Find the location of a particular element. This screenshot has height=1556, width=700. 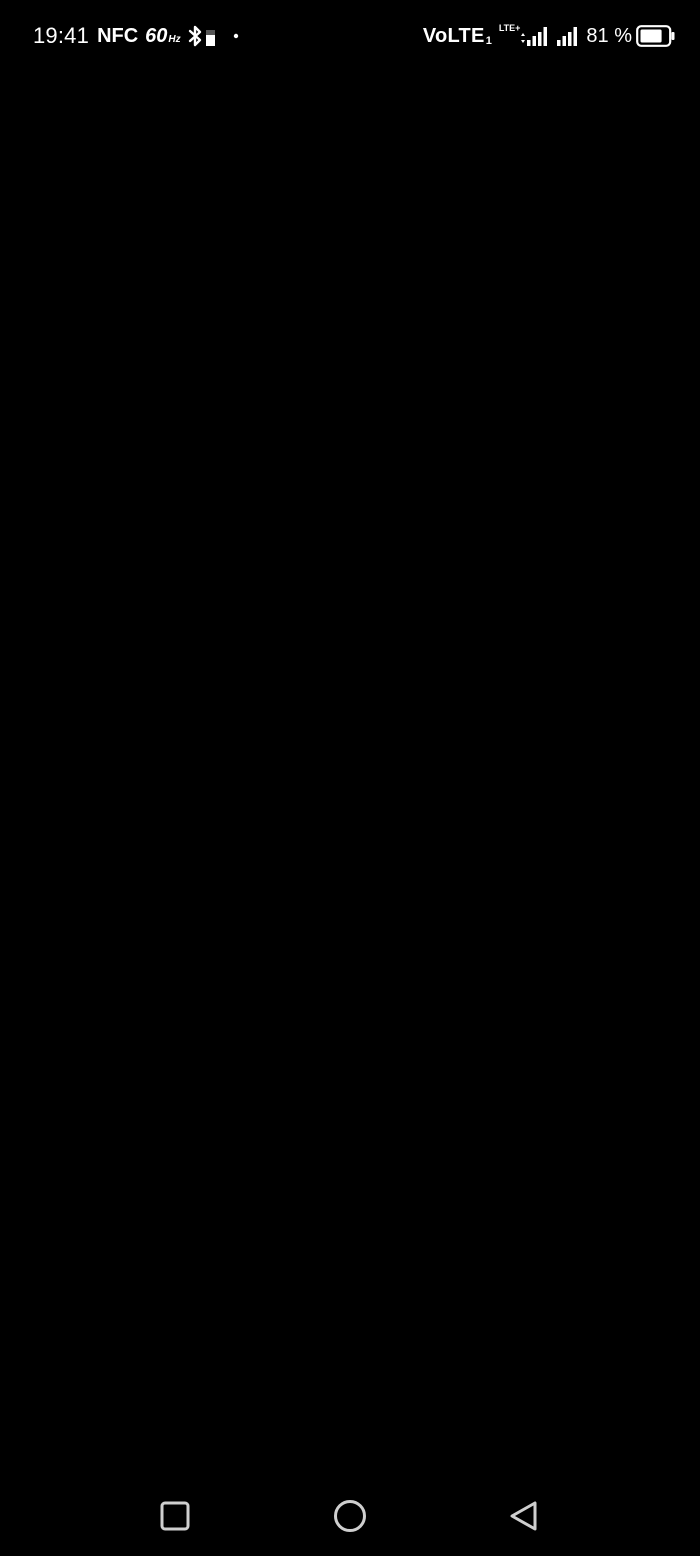

back-button is located at coordinates (524, 1516).